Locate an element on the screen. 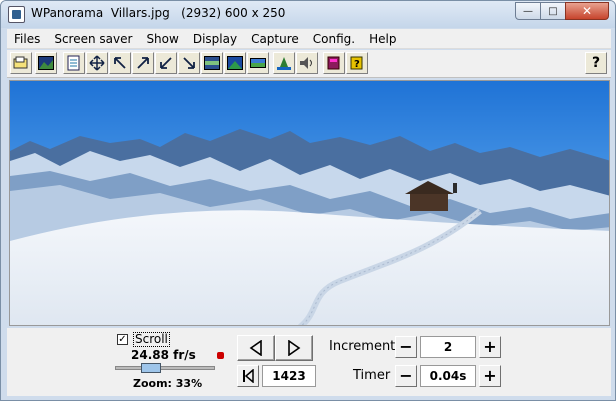 This screenshot has width=616, height=401. fit-icon is located at coordinates (235, 63).